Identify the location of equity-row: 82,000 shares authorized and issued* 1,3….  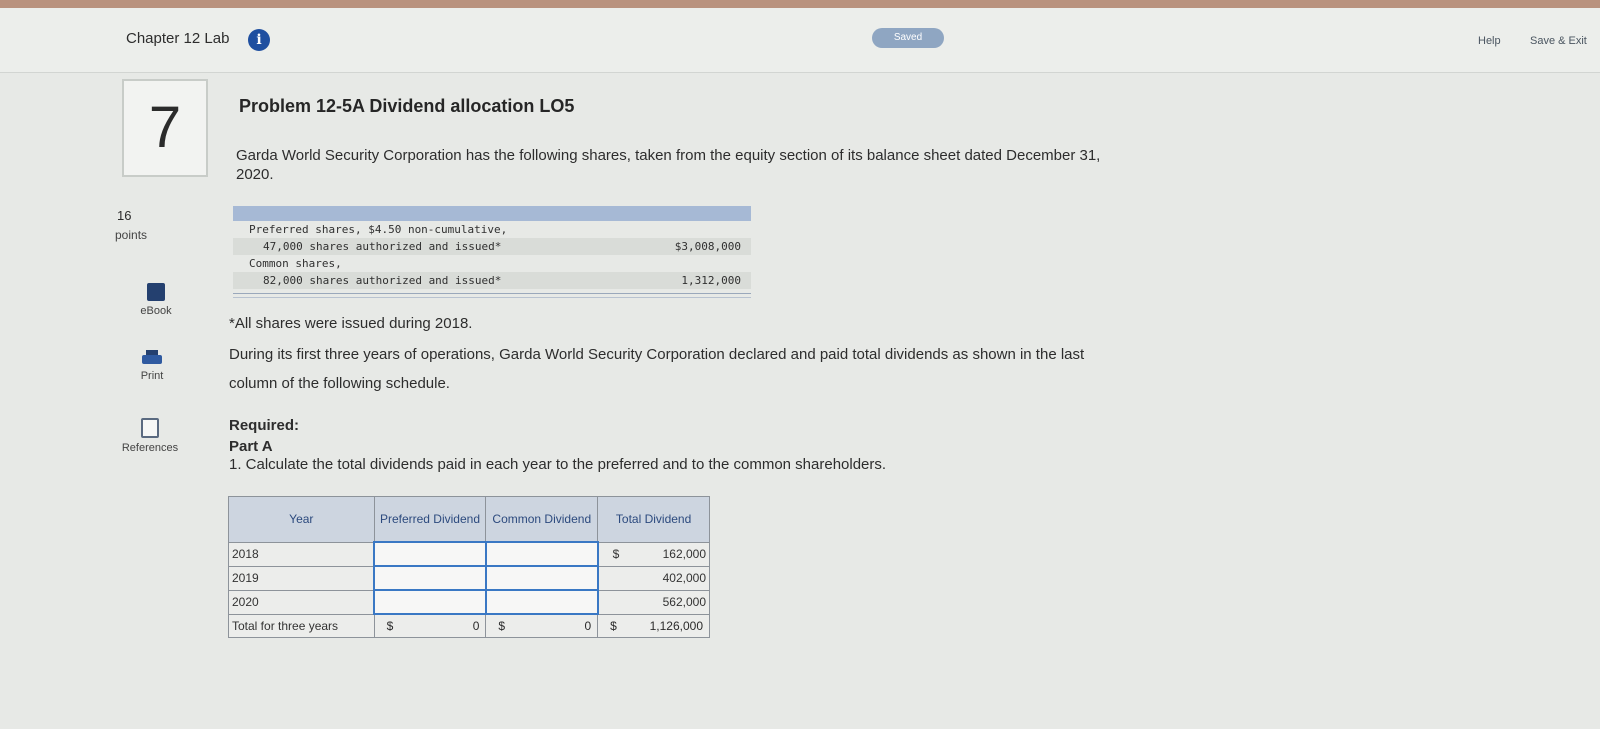
(492, 280).